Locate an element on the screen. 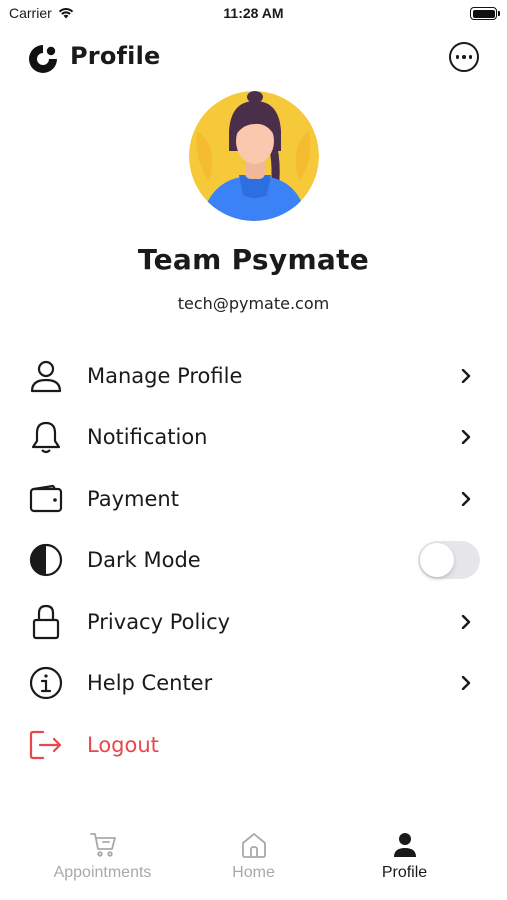 The height and width of the screenshot is (900, 507). user-icon is located at coordinates (46, 376).